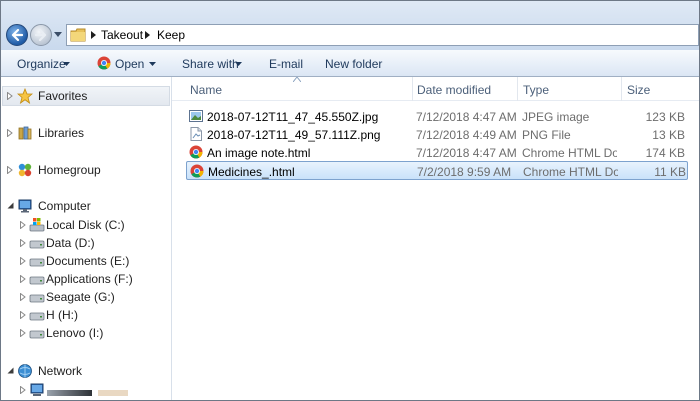 The width and height of the screenshot is (700, 401). What do you see at coordinates (210, 64) in the screenshot?
I see `share-with-button: Share with` at bounding box center [210, 64].